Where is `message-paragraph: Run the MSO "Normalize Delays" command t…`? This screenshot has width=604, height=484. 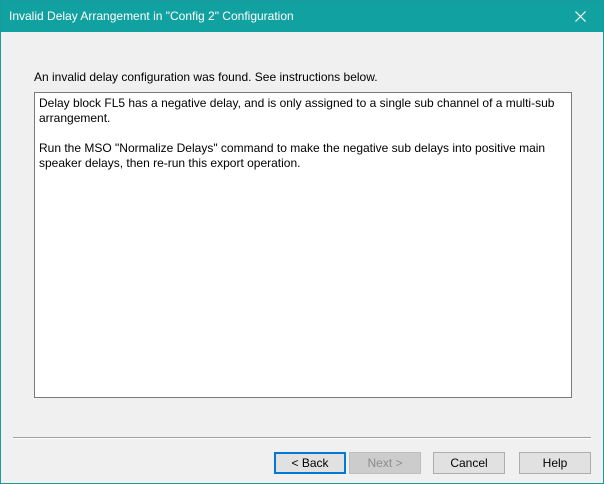 message-paragraph: Run the MSO "Normalize Delays" command t… is located at coordinates (292, 155).